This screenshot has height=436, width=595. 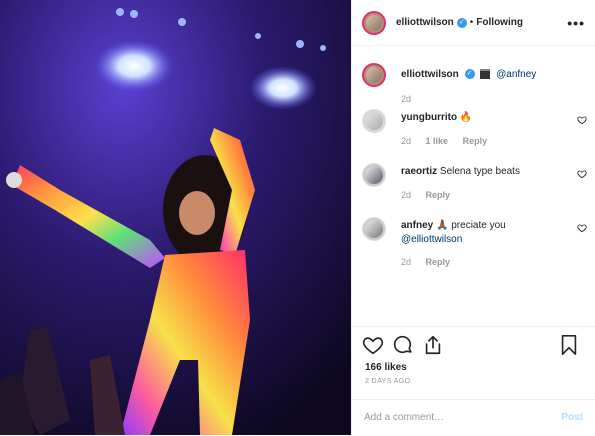 I want to click on comment-username: anfney, so click(x=417, y=225).